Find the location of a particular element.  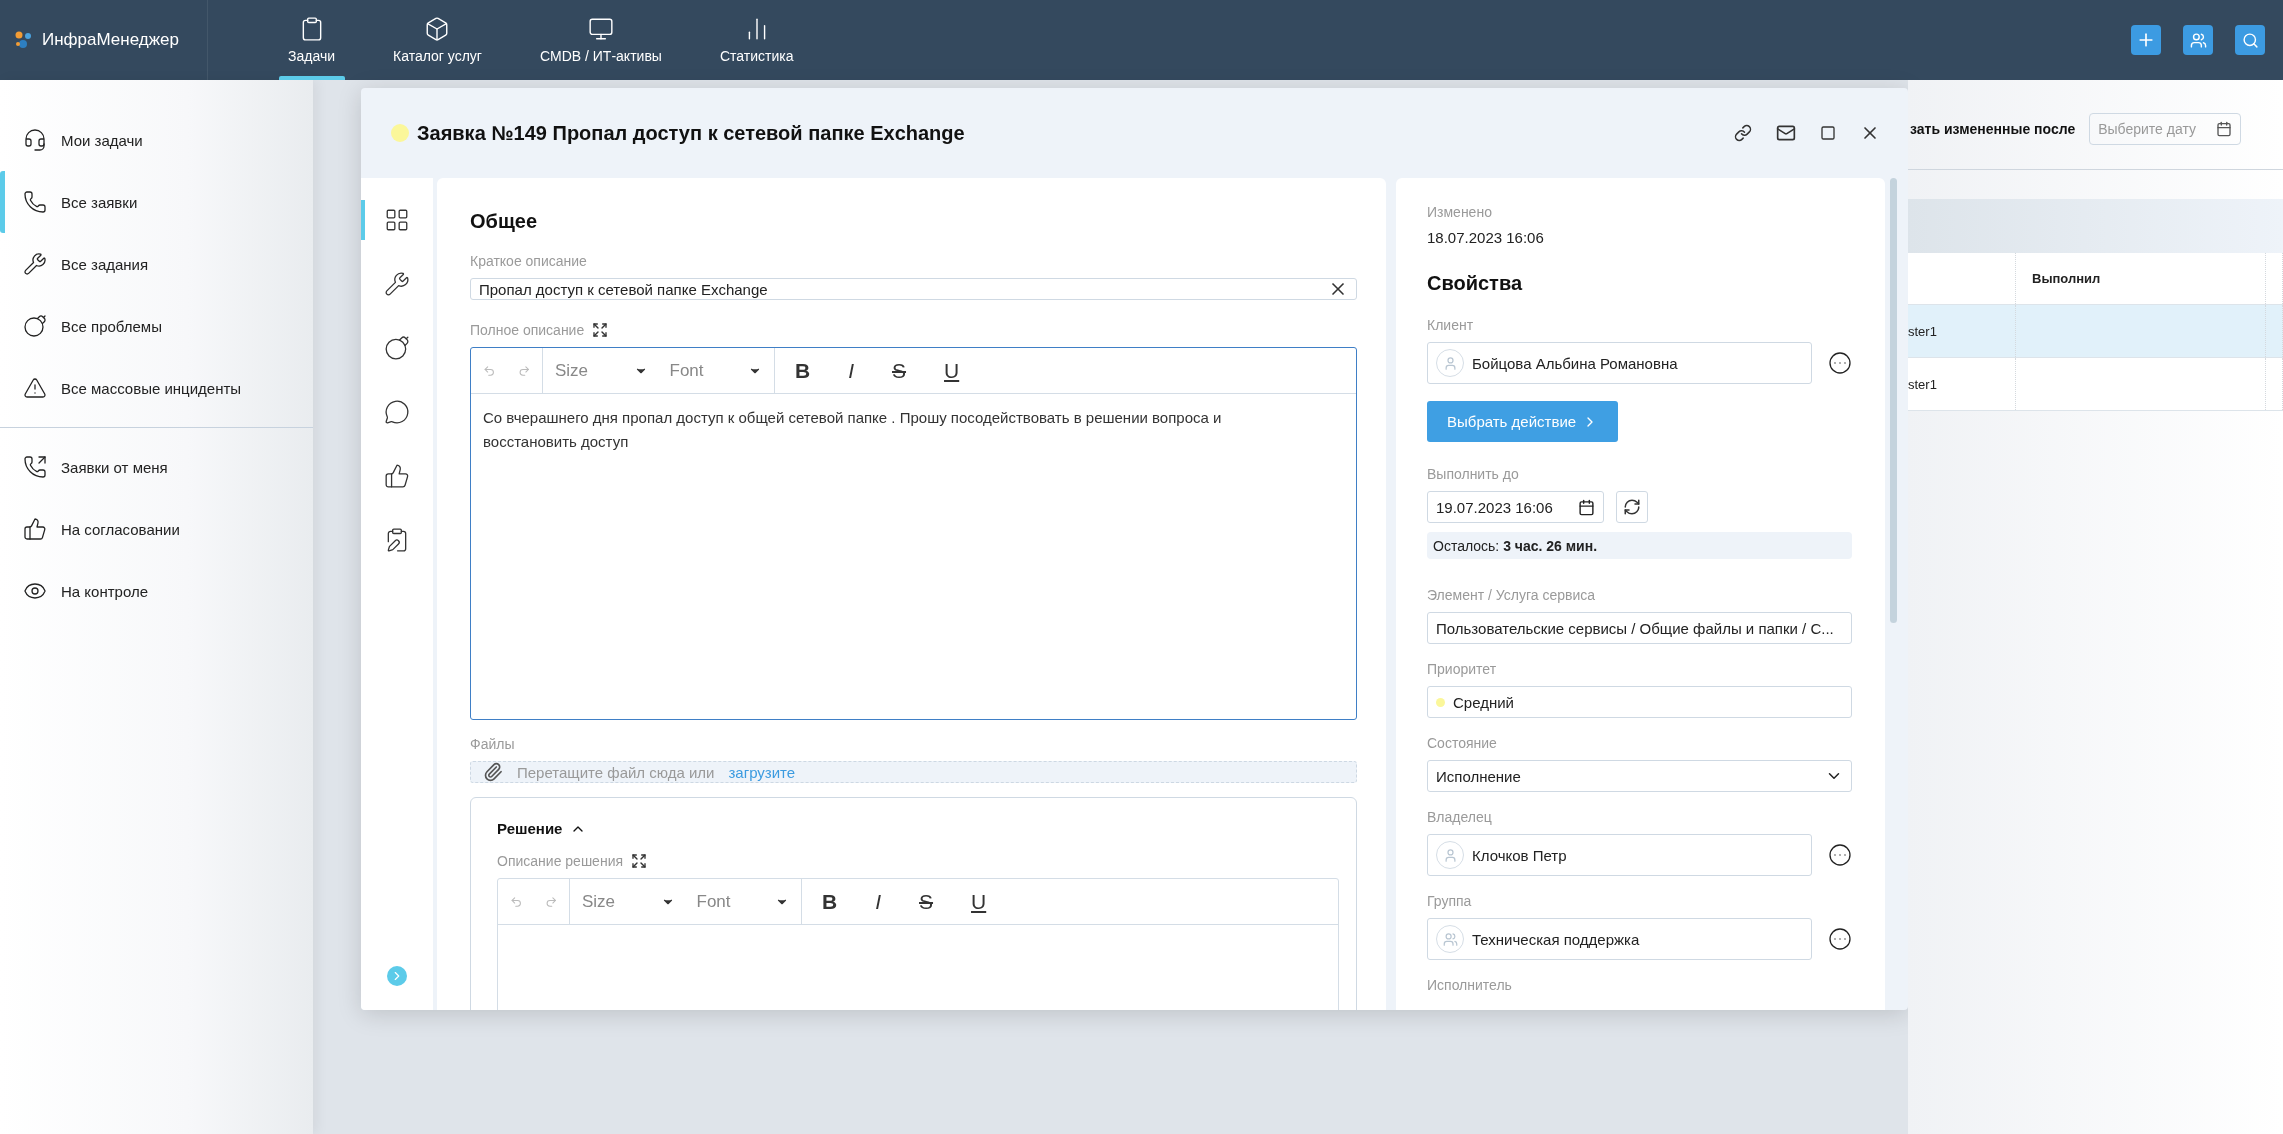

sidebar-item: Все задания is located at coordinates (156, 264).